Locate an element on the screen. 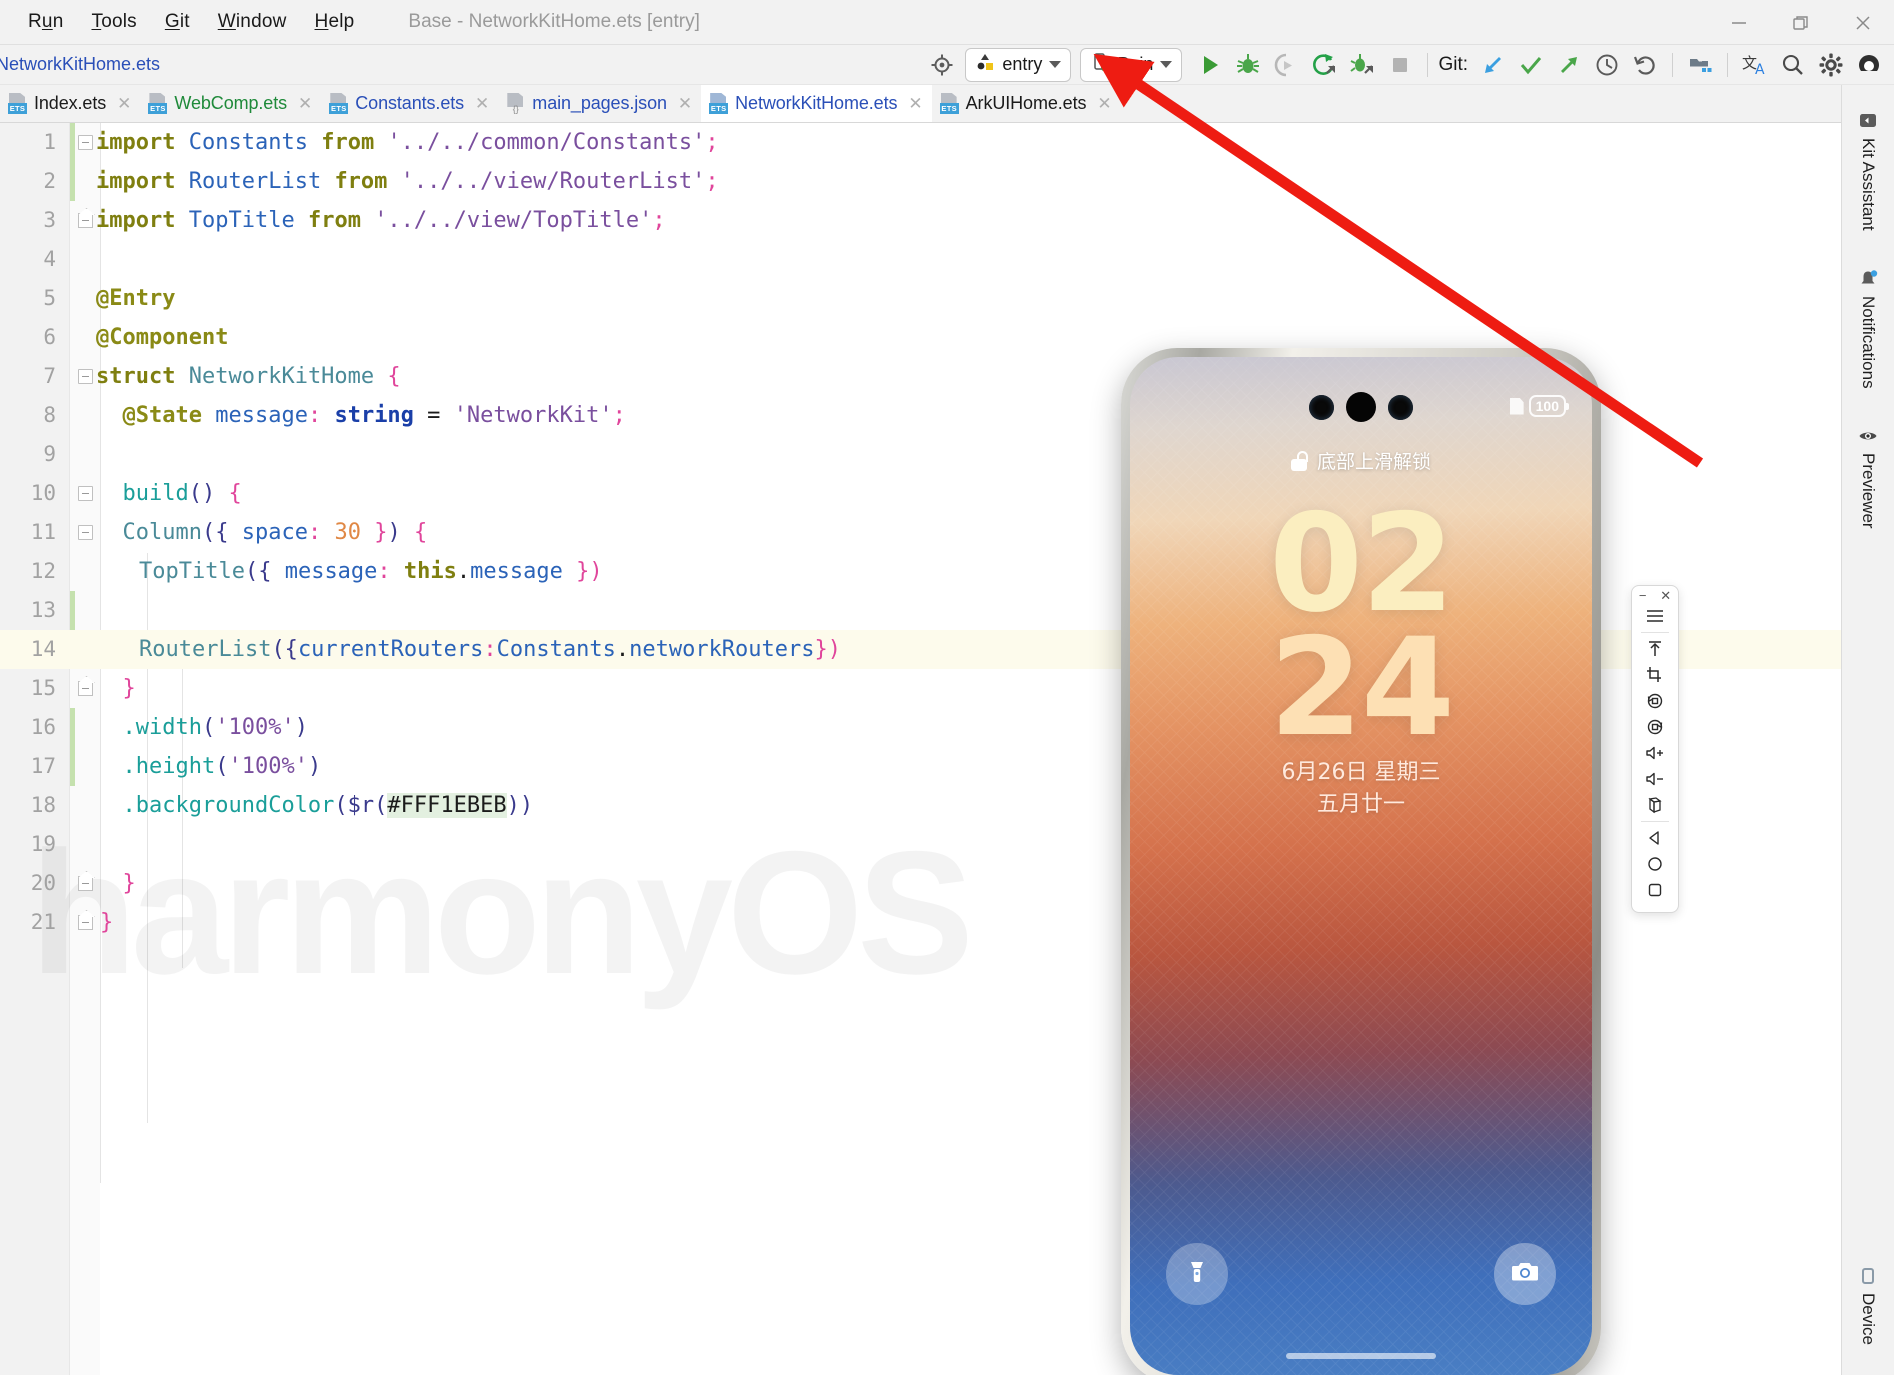  sidebar-item-kit-assistant: Kit Assistant is located at coordinates (1868, 171).